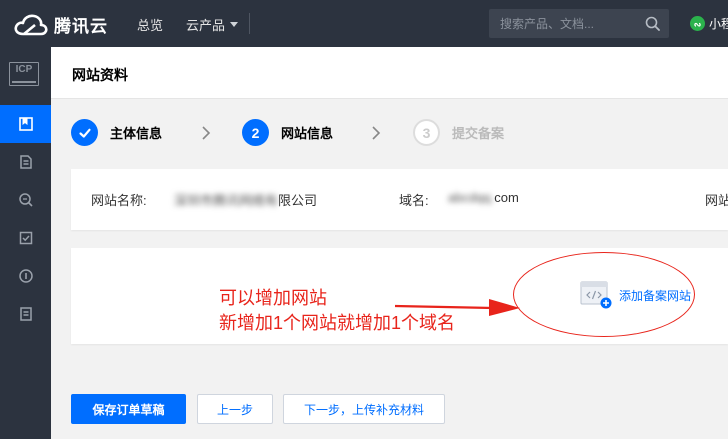 The width and height of the screenshot is (728, 439). Describe the element at coordinates (249, 23) in the screenshot. I see `nav-divider` at that location.